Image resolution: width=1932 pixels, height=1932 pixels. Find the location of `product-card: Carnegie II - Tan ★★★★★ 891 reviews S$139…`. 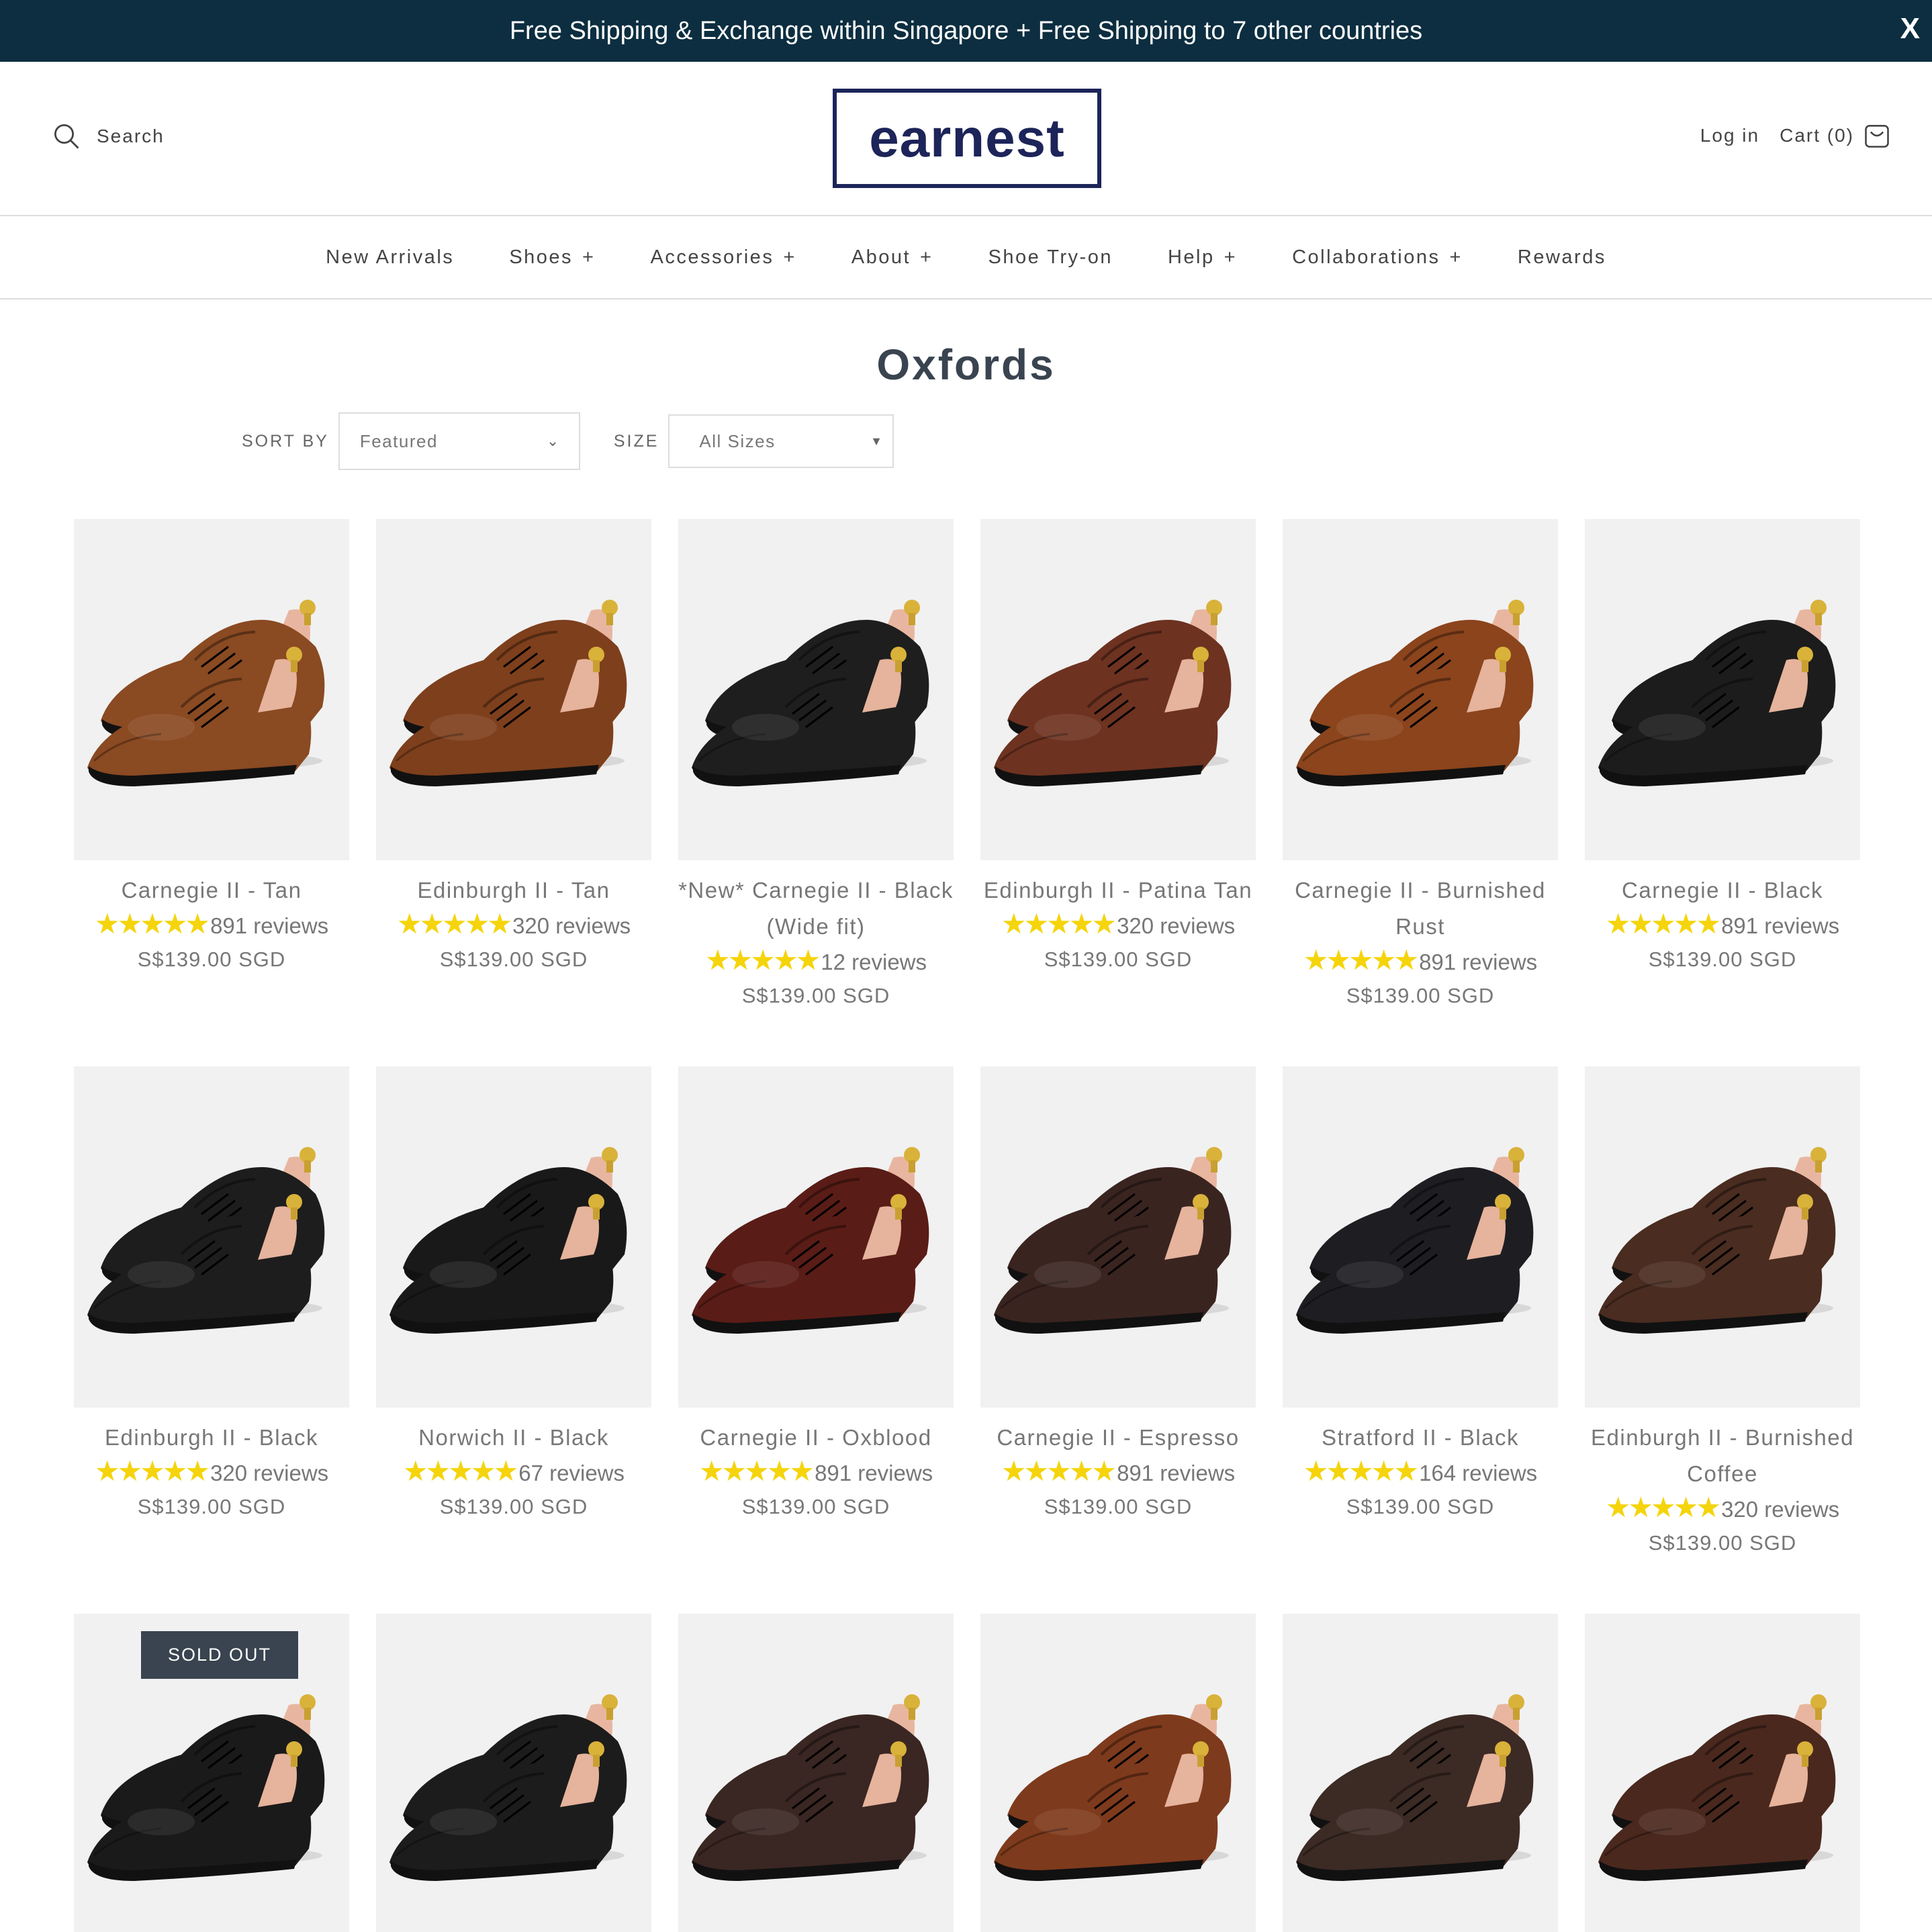

product-card: Carnegie II - Tan ★★★★★ 891 reviews S$139… is located at coordinates (211, 748).